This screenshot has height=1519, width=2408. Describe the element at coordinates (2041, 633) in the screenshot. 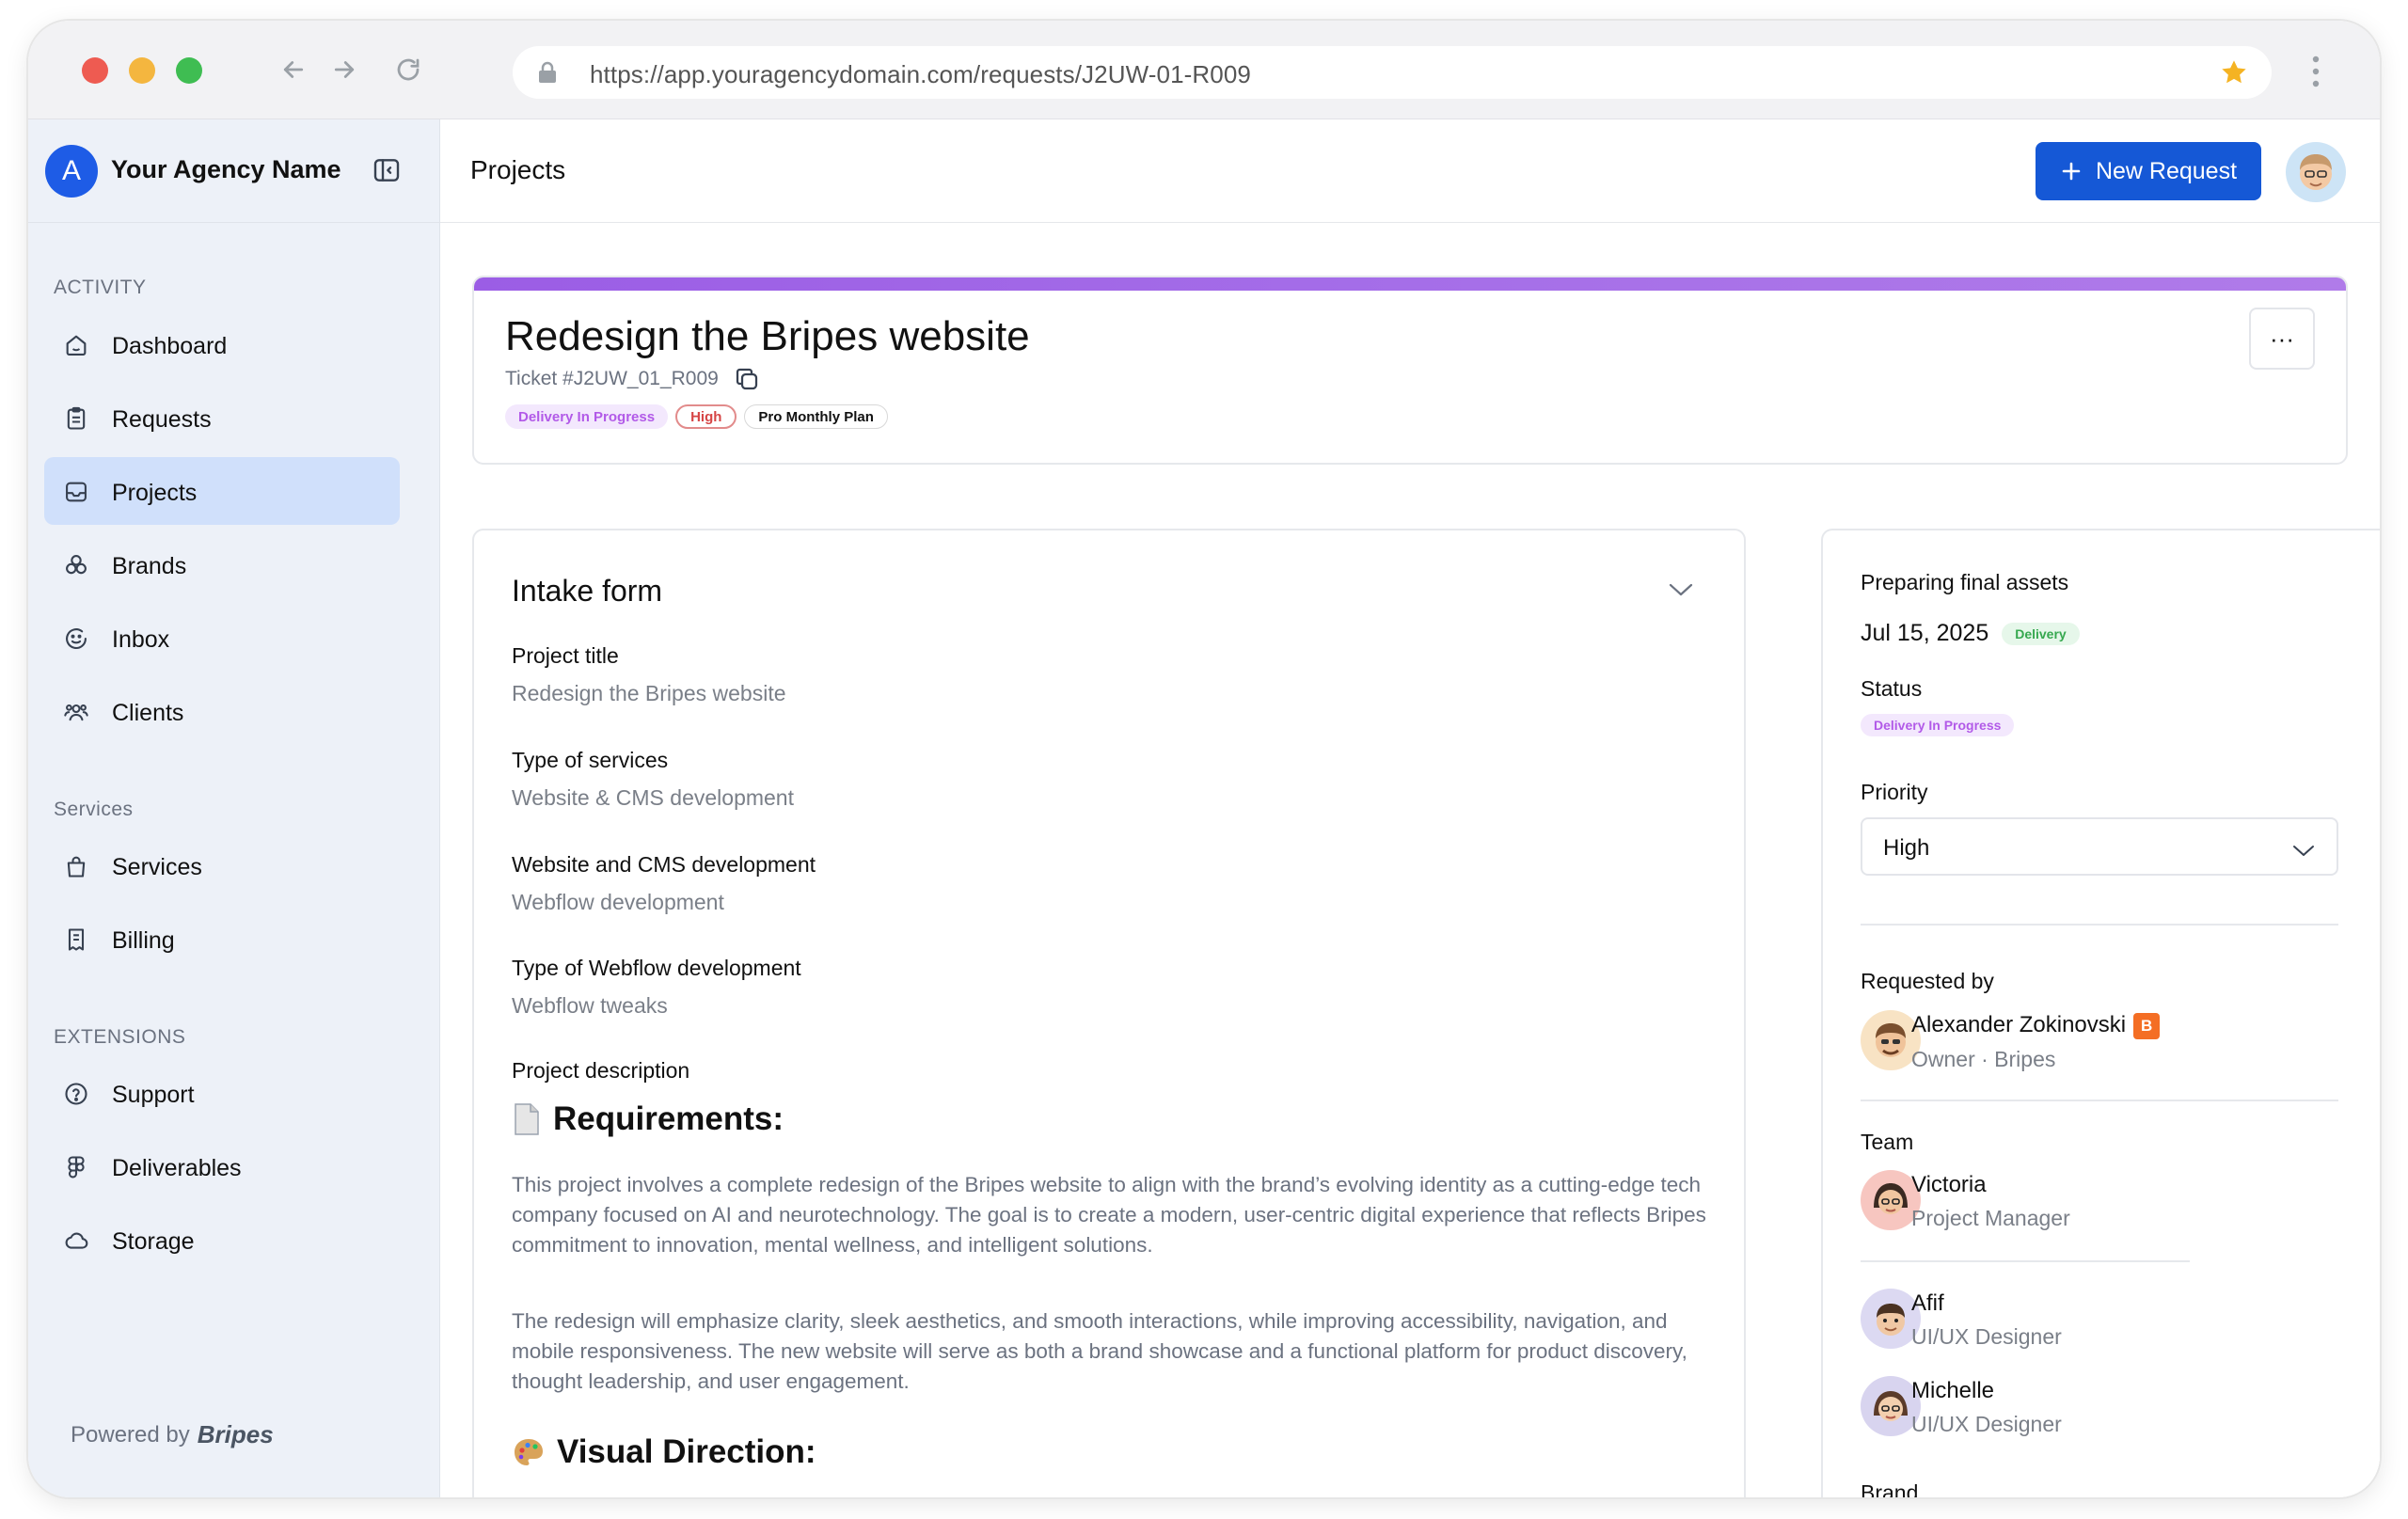

I see `delivery-badge: Delivery` at that location.